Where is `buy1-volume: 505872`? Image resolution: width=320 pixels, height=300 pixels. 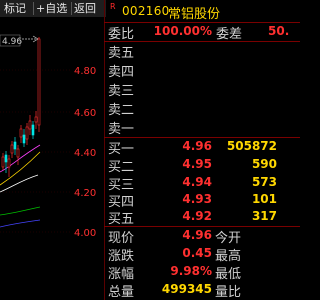 buy1-volume: 505872 is located at coordinates (251, 146).